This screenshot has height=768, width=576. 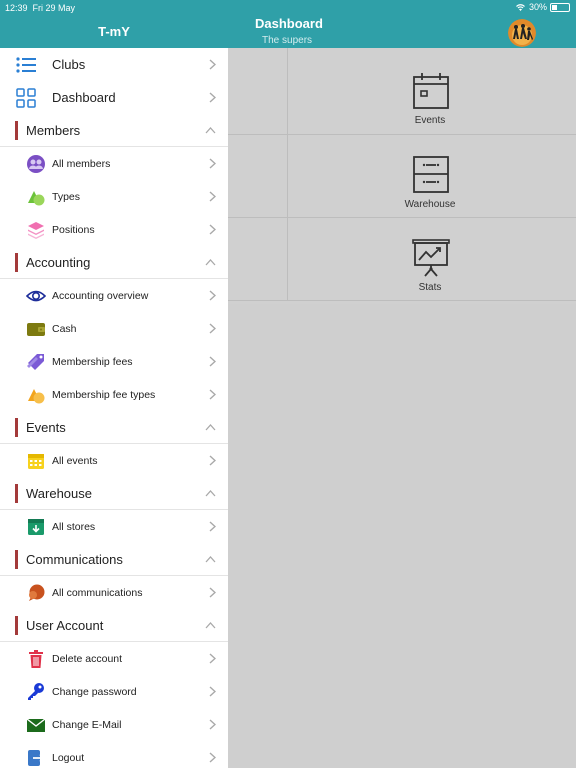 I want to click on sidebar-item-label: Dashboard, so click(x=84, y=97).